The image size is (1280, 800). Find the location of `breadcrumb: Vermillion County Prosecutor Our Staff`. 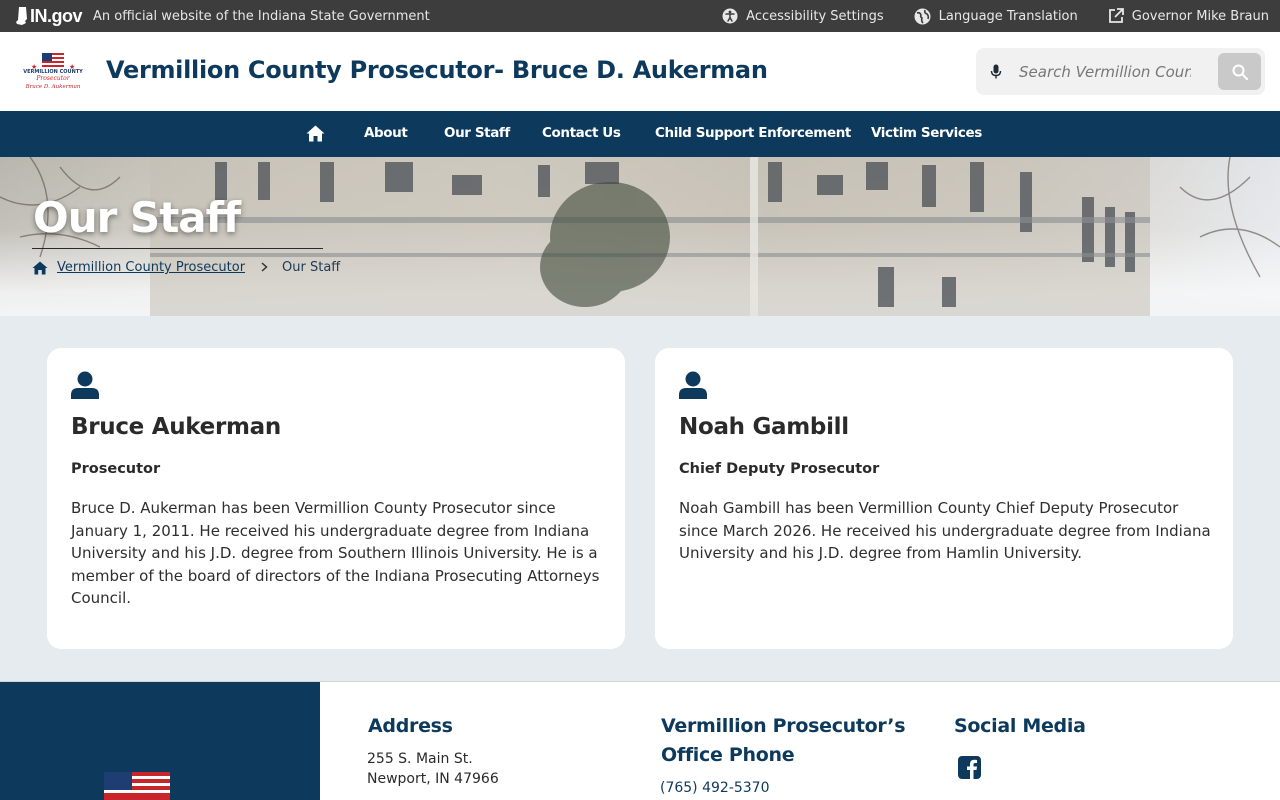

breadcrumb: Vermillion County Prosecutor Our Staff is located at coordinates (186, 267).